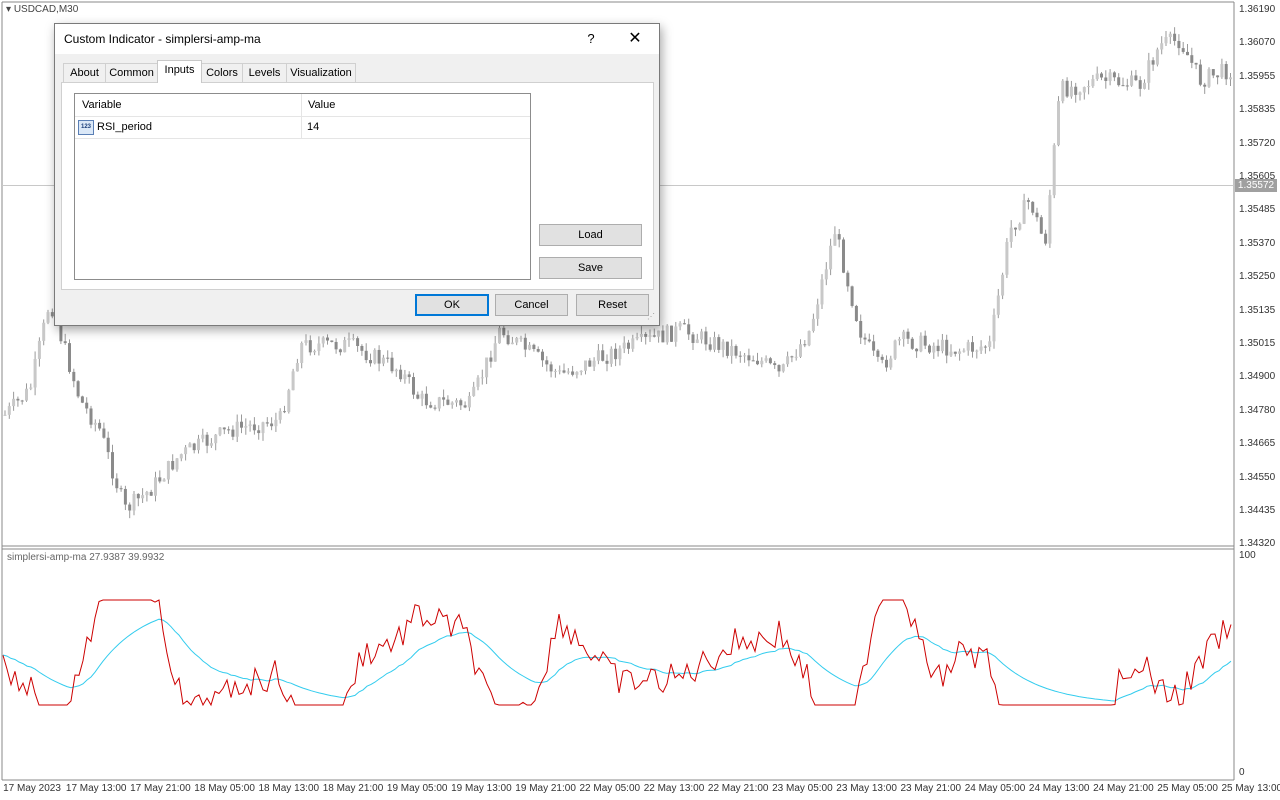 This screenshot has height=800, width=1280. What do you see at coordinates (531, 305) in the screenshot?
I see `cancel-button: Cancel` at bounding box center [531, 305].